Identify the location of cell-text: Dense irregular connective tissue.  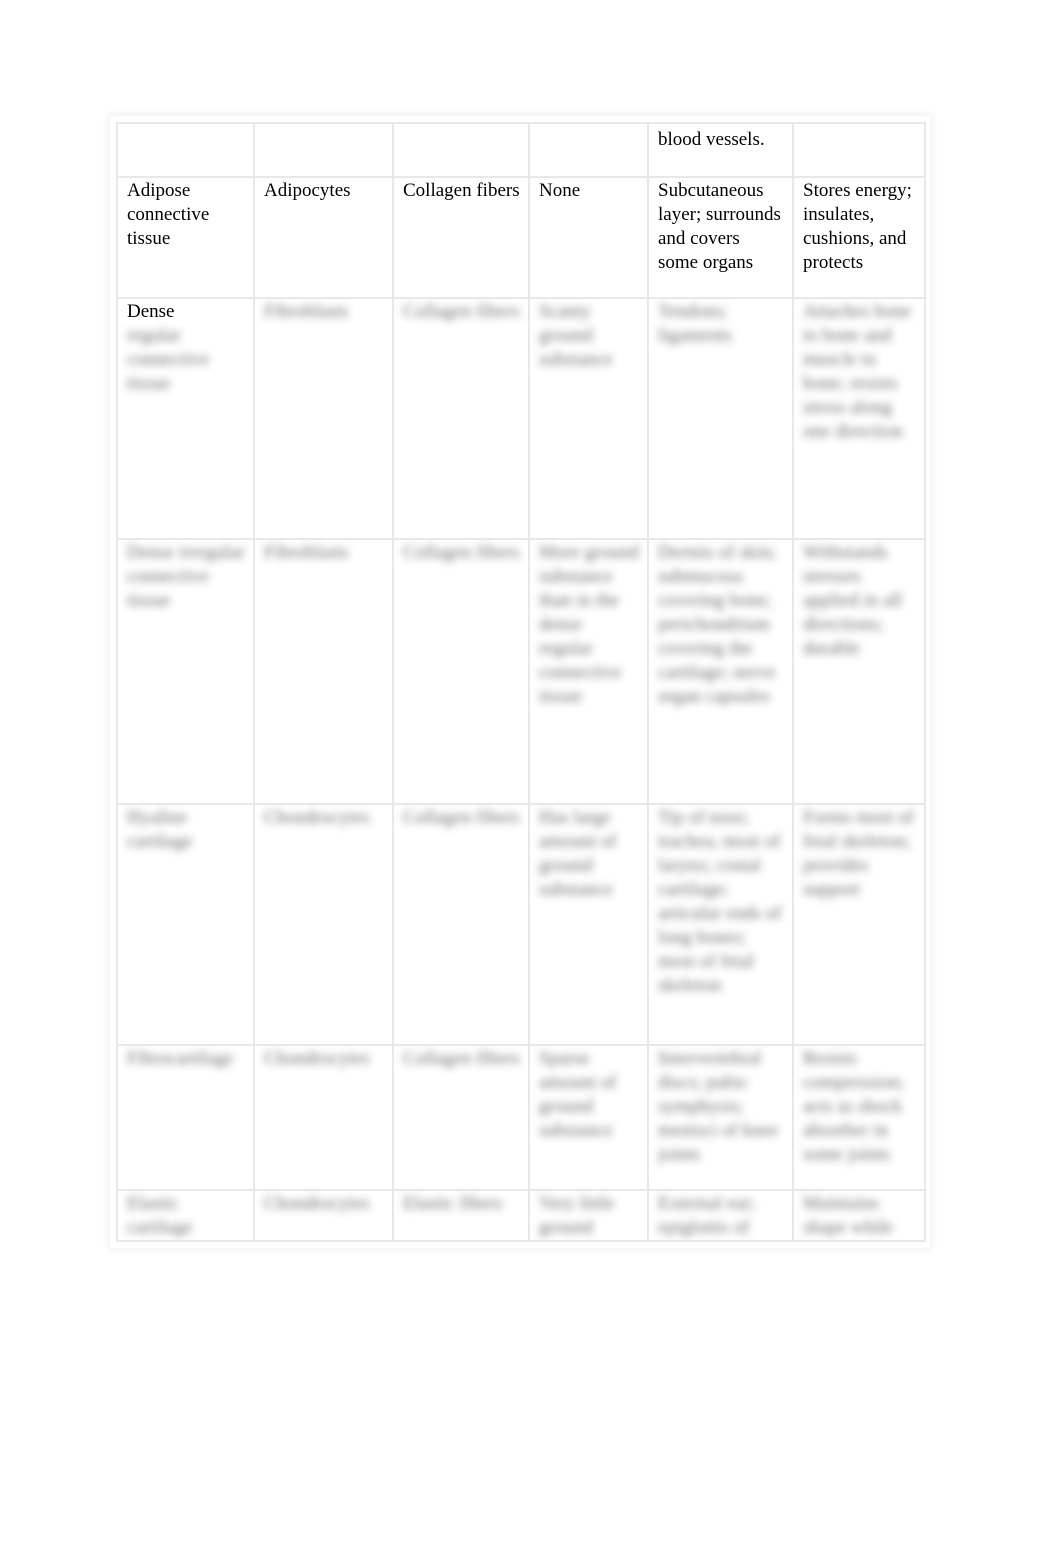
(186, 576).